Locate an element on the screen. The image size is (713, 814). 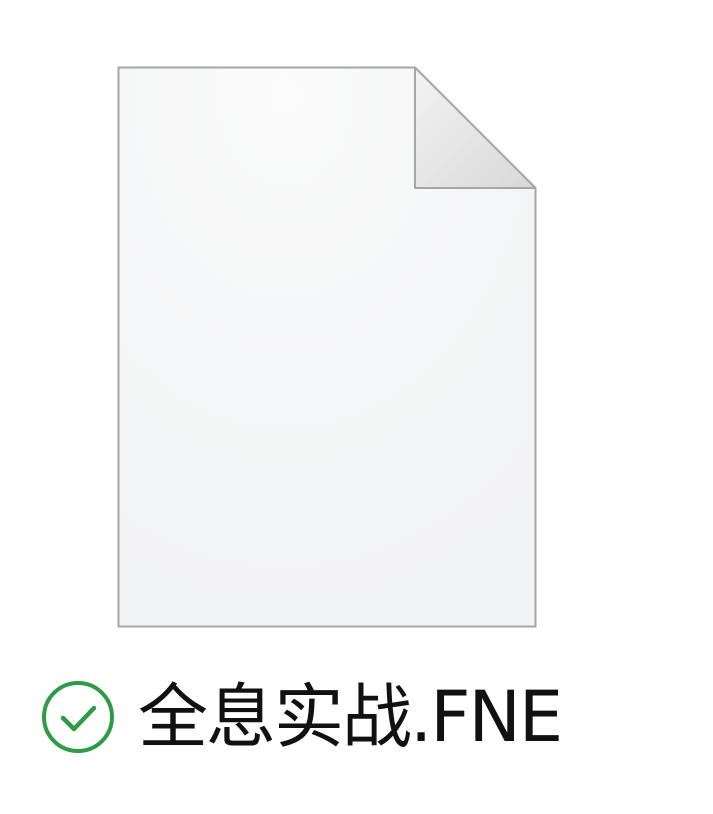
file-label: 全息实战.FNE is located at coordinates (301, 717).